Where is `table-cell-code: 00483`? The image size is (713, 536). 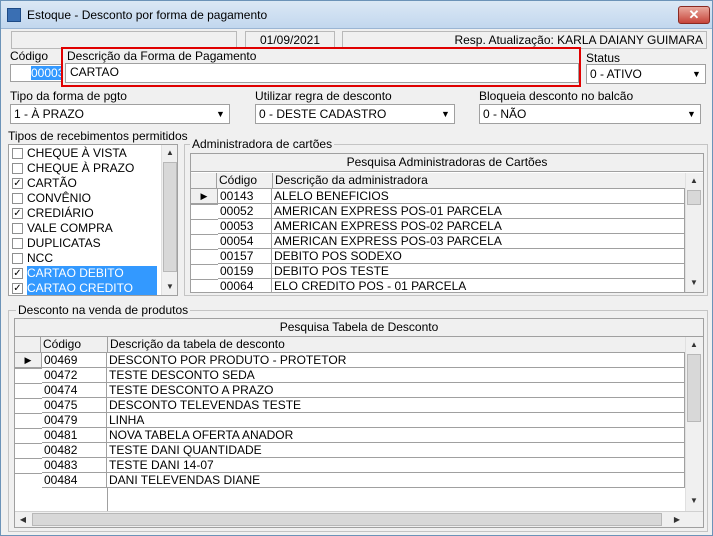 table-cell-code: 00483 is located at coordinates (74, 465).